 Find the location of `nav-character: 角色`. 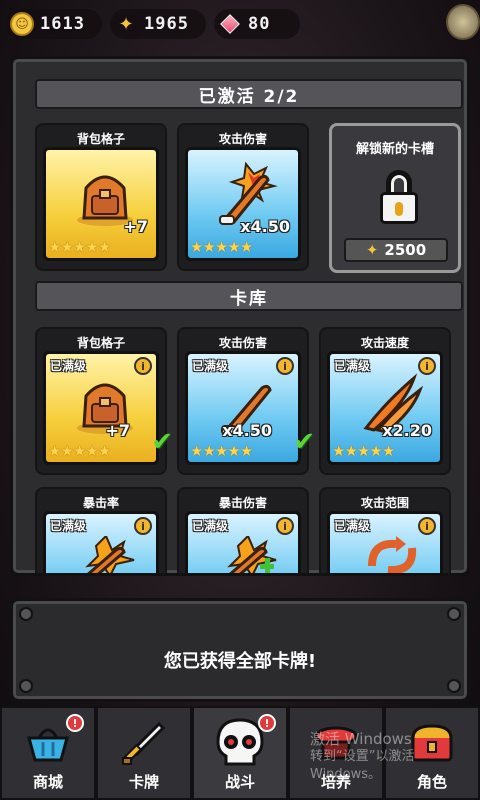

nav-character: 角色 is located at coordinates (432, 753).